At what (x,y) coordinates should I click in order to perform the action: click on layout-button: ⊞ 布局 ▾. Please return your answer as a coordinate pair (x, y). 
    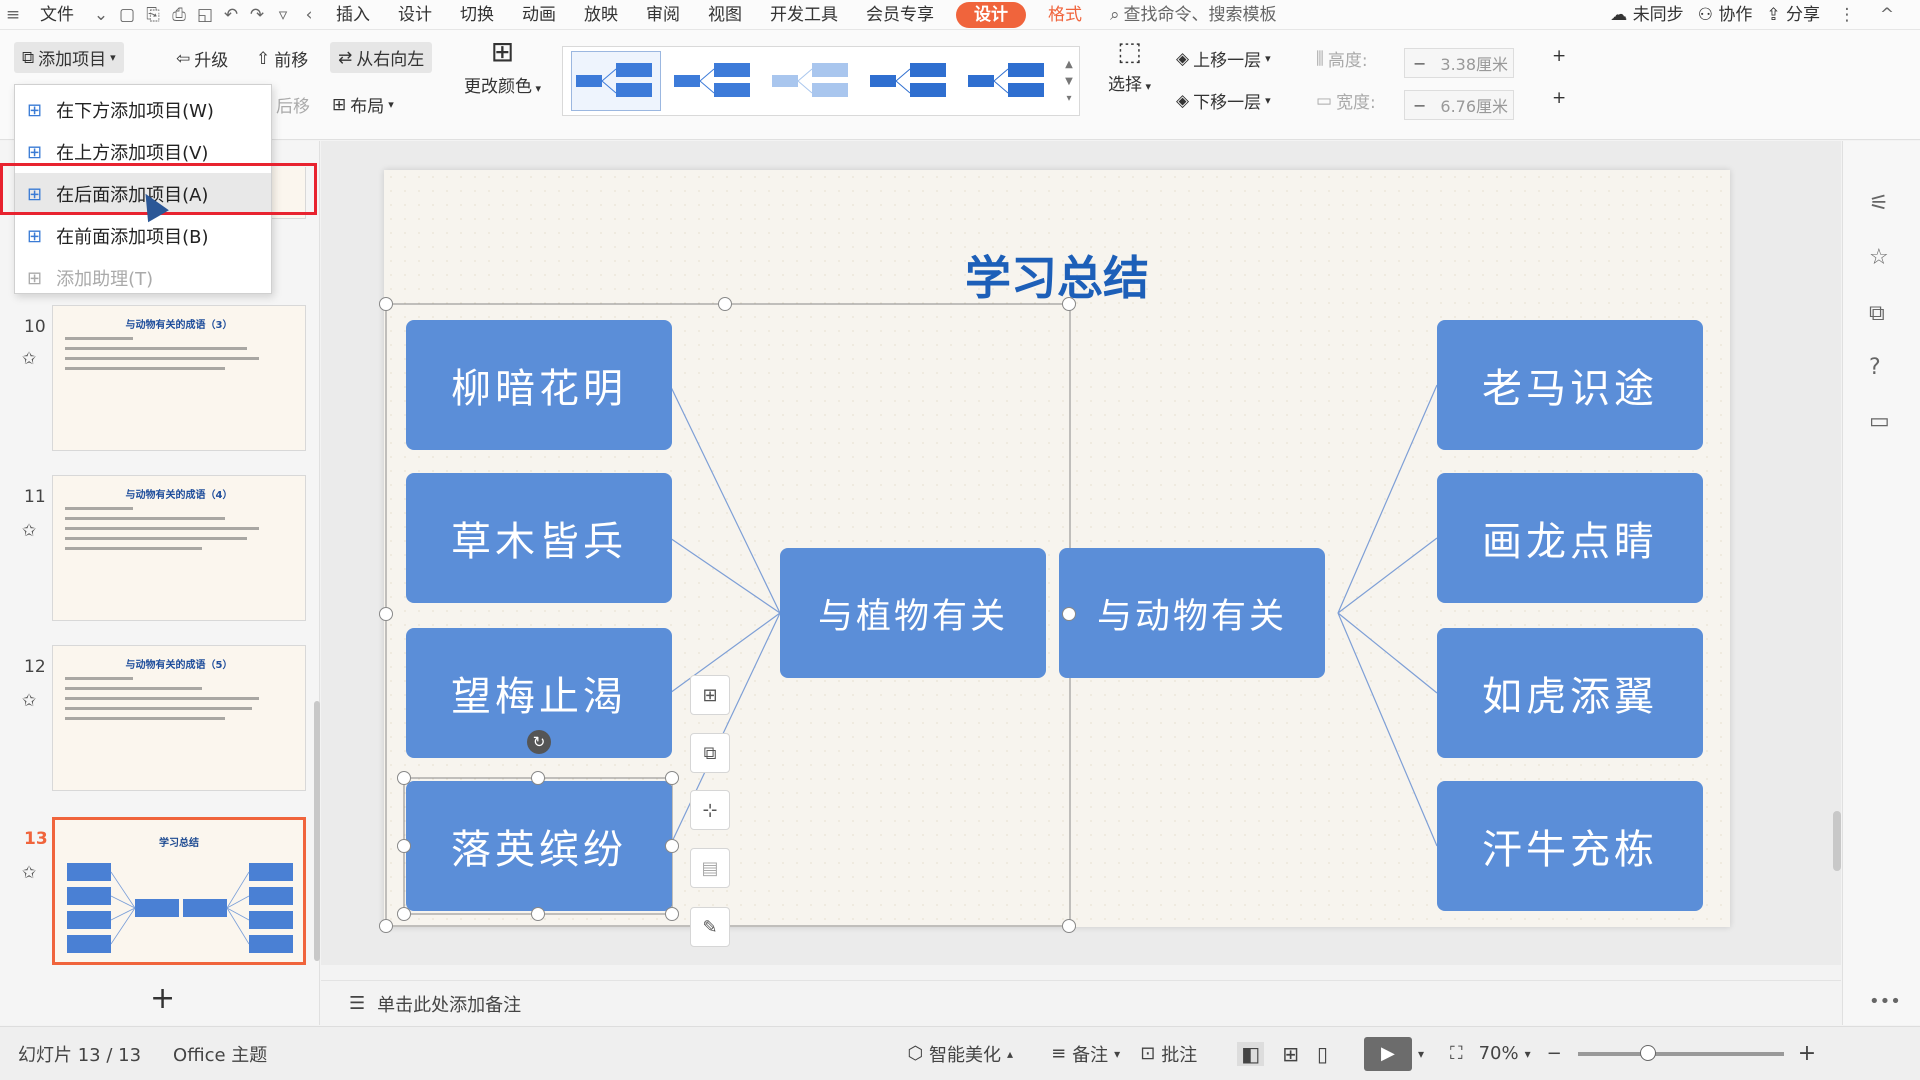
    Looking at the image, I should click on (363, 105).